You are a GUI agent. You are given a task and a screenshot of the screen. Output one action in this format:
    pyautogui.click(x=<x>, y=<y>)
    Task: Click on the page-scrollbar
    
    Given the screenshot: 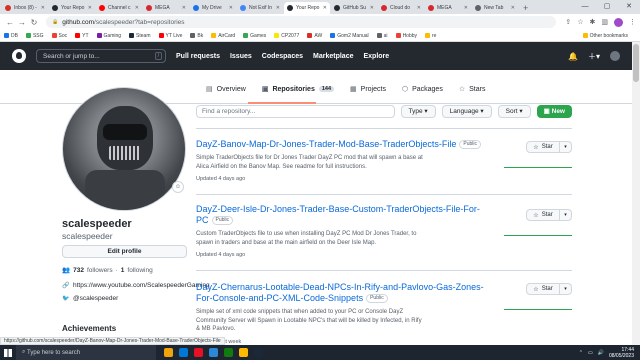 What is the action you would take?
    pyautogui.click(x=636, y=193)
    